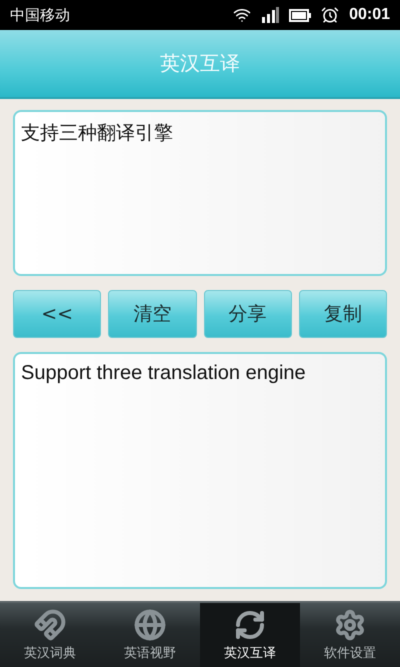 The width and height of the screenshot is (400, 667). What do you see at coordinates (152, 314) in the screenshot?
I see `clear-button: 清空` at bounding box center [152, 314].